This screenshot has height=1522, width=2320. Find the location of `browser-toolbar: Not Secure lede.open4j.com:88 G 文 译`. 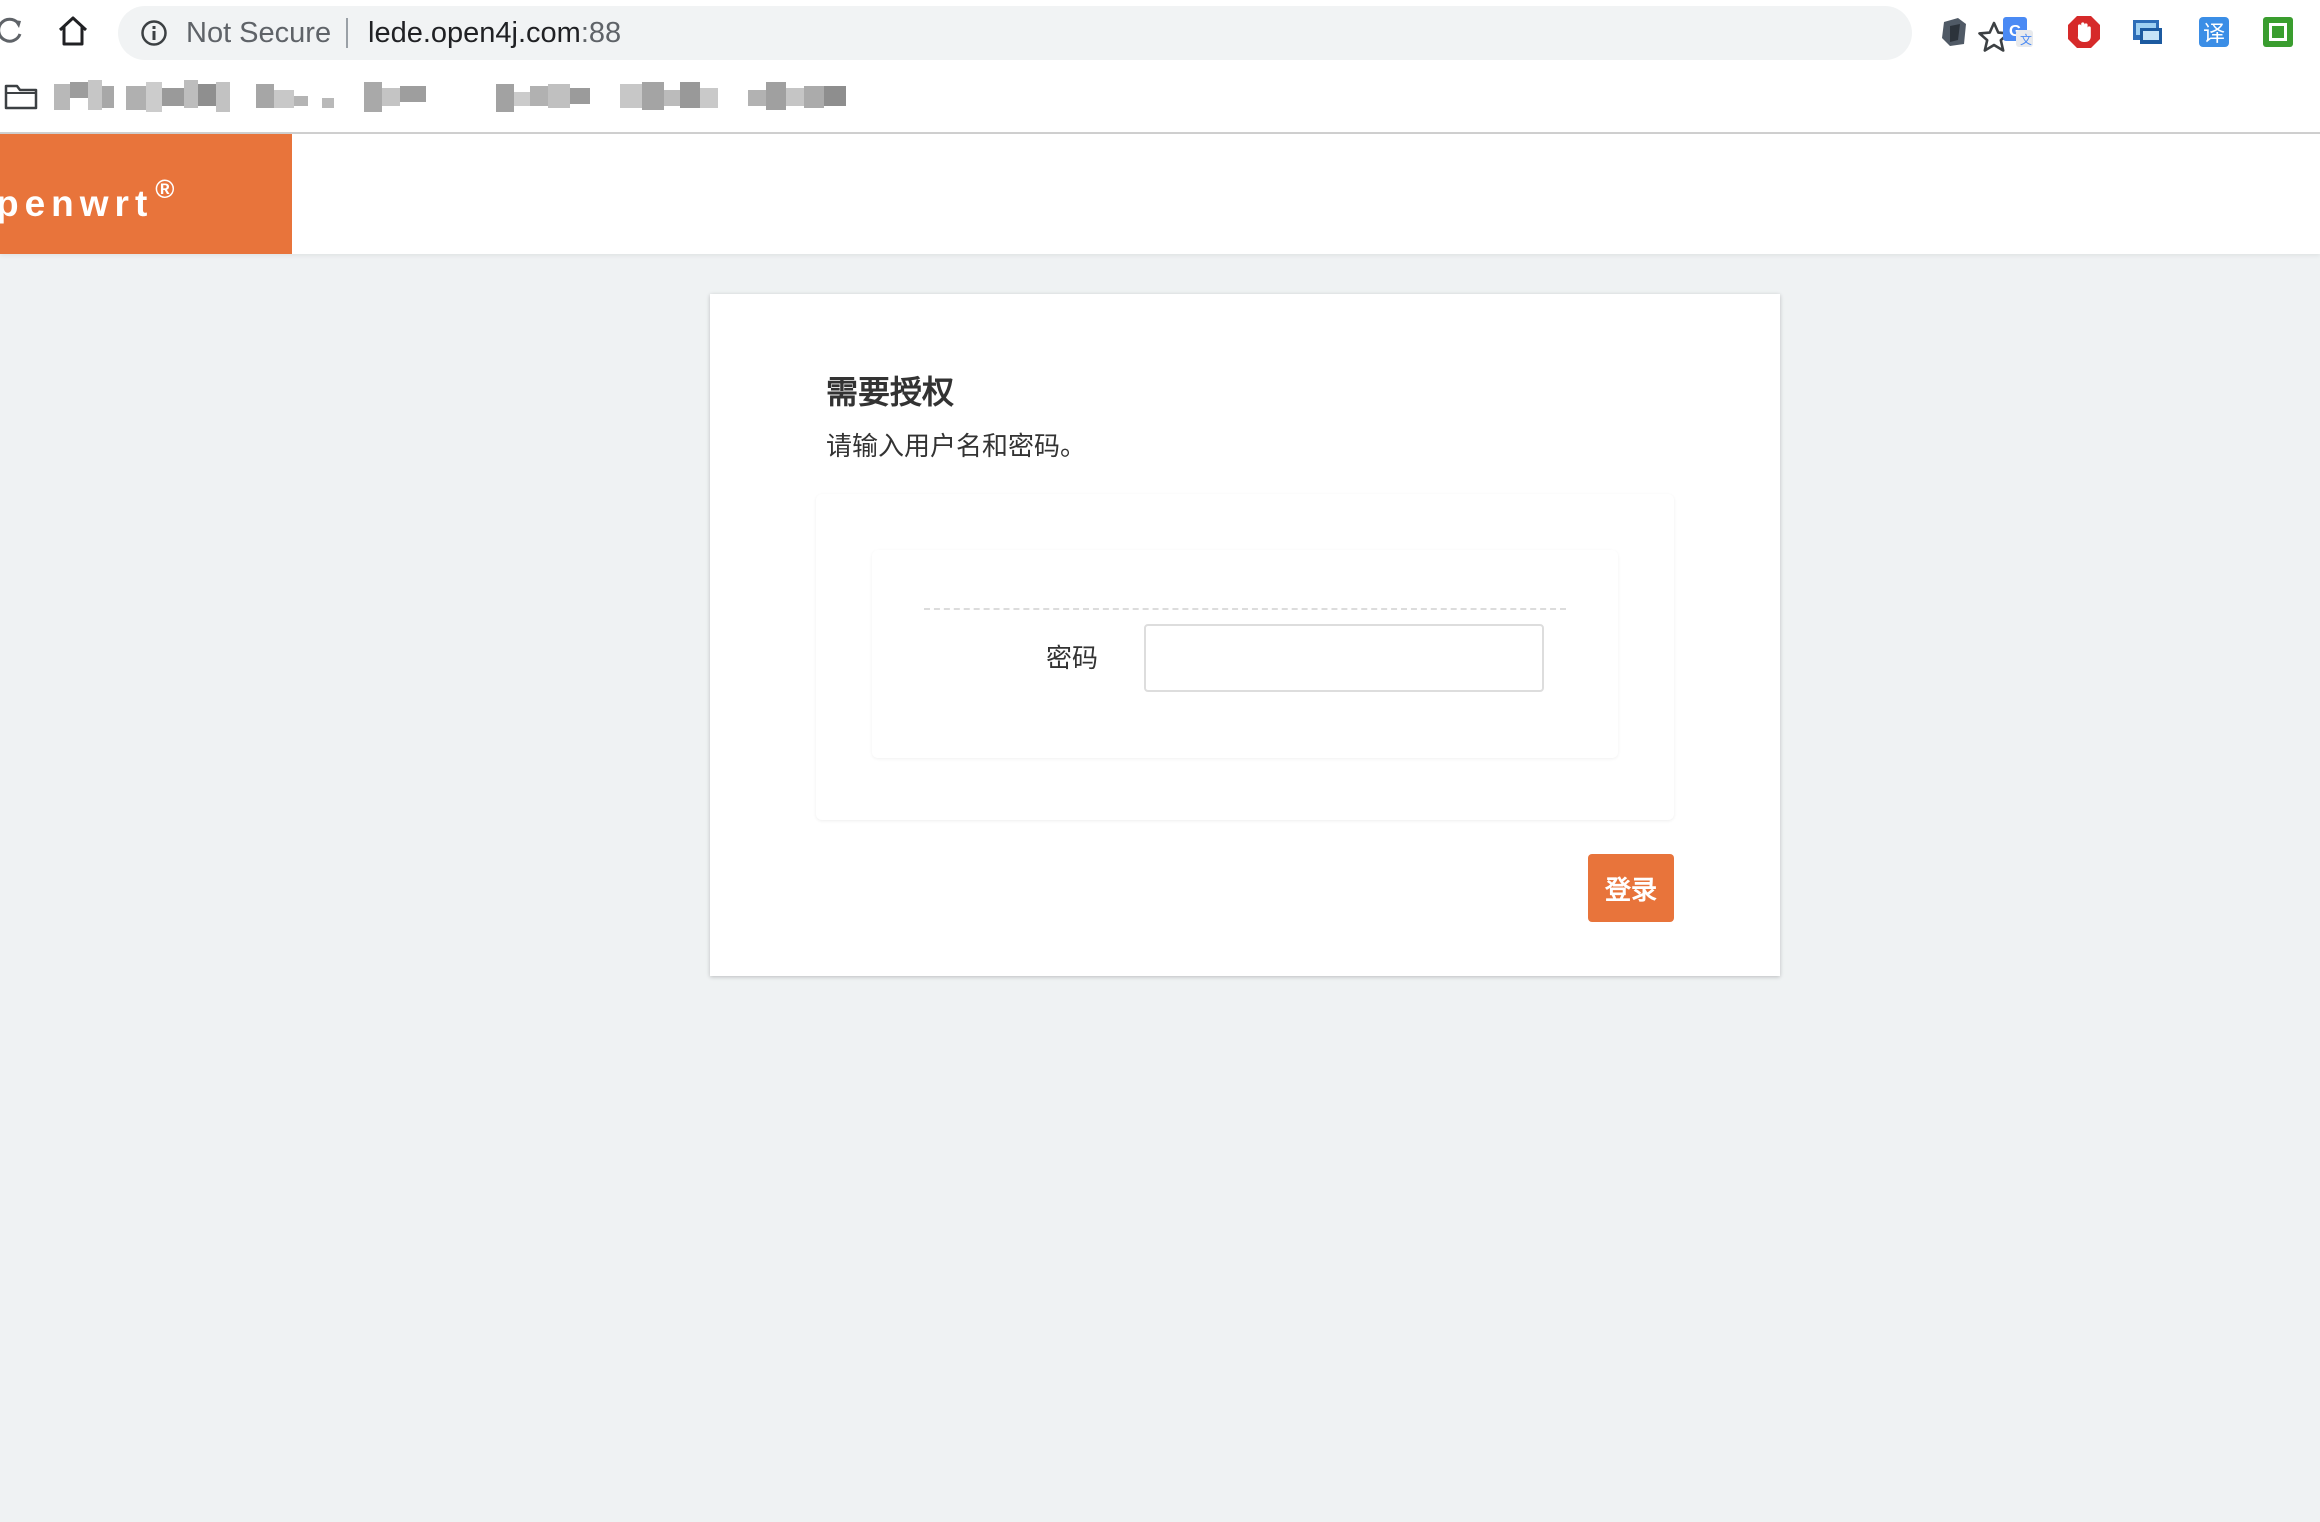

browser-toolbar: Not Secure lede.open4j.com:88 G 文 译 is located at coordinates (1160, 32).